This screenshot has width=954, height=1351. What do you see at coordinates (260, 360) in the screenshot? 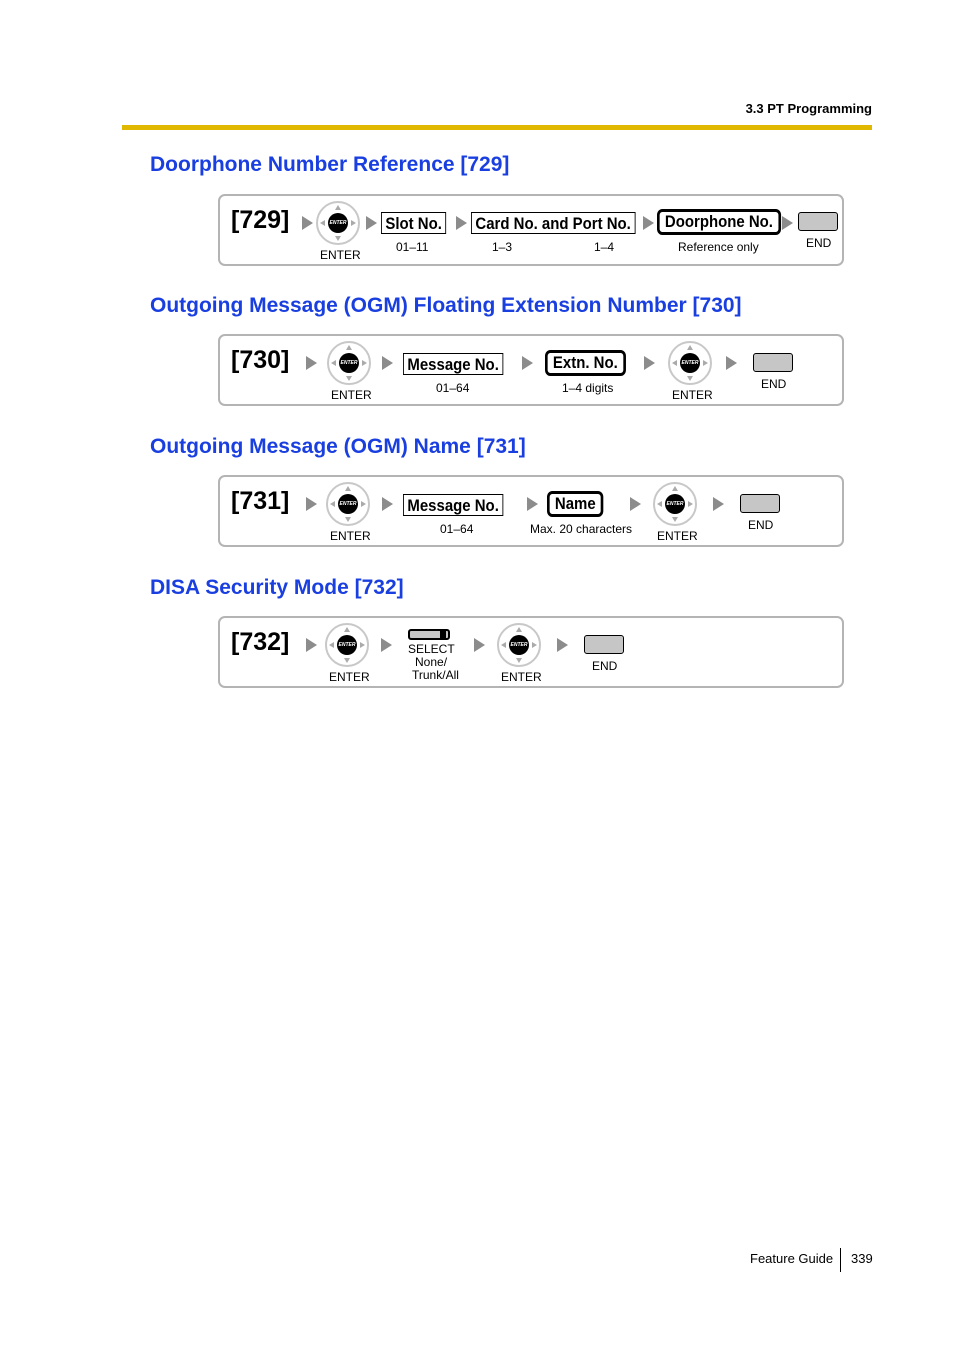
I see `program-code: [730]` at bounding box center [260, 360].